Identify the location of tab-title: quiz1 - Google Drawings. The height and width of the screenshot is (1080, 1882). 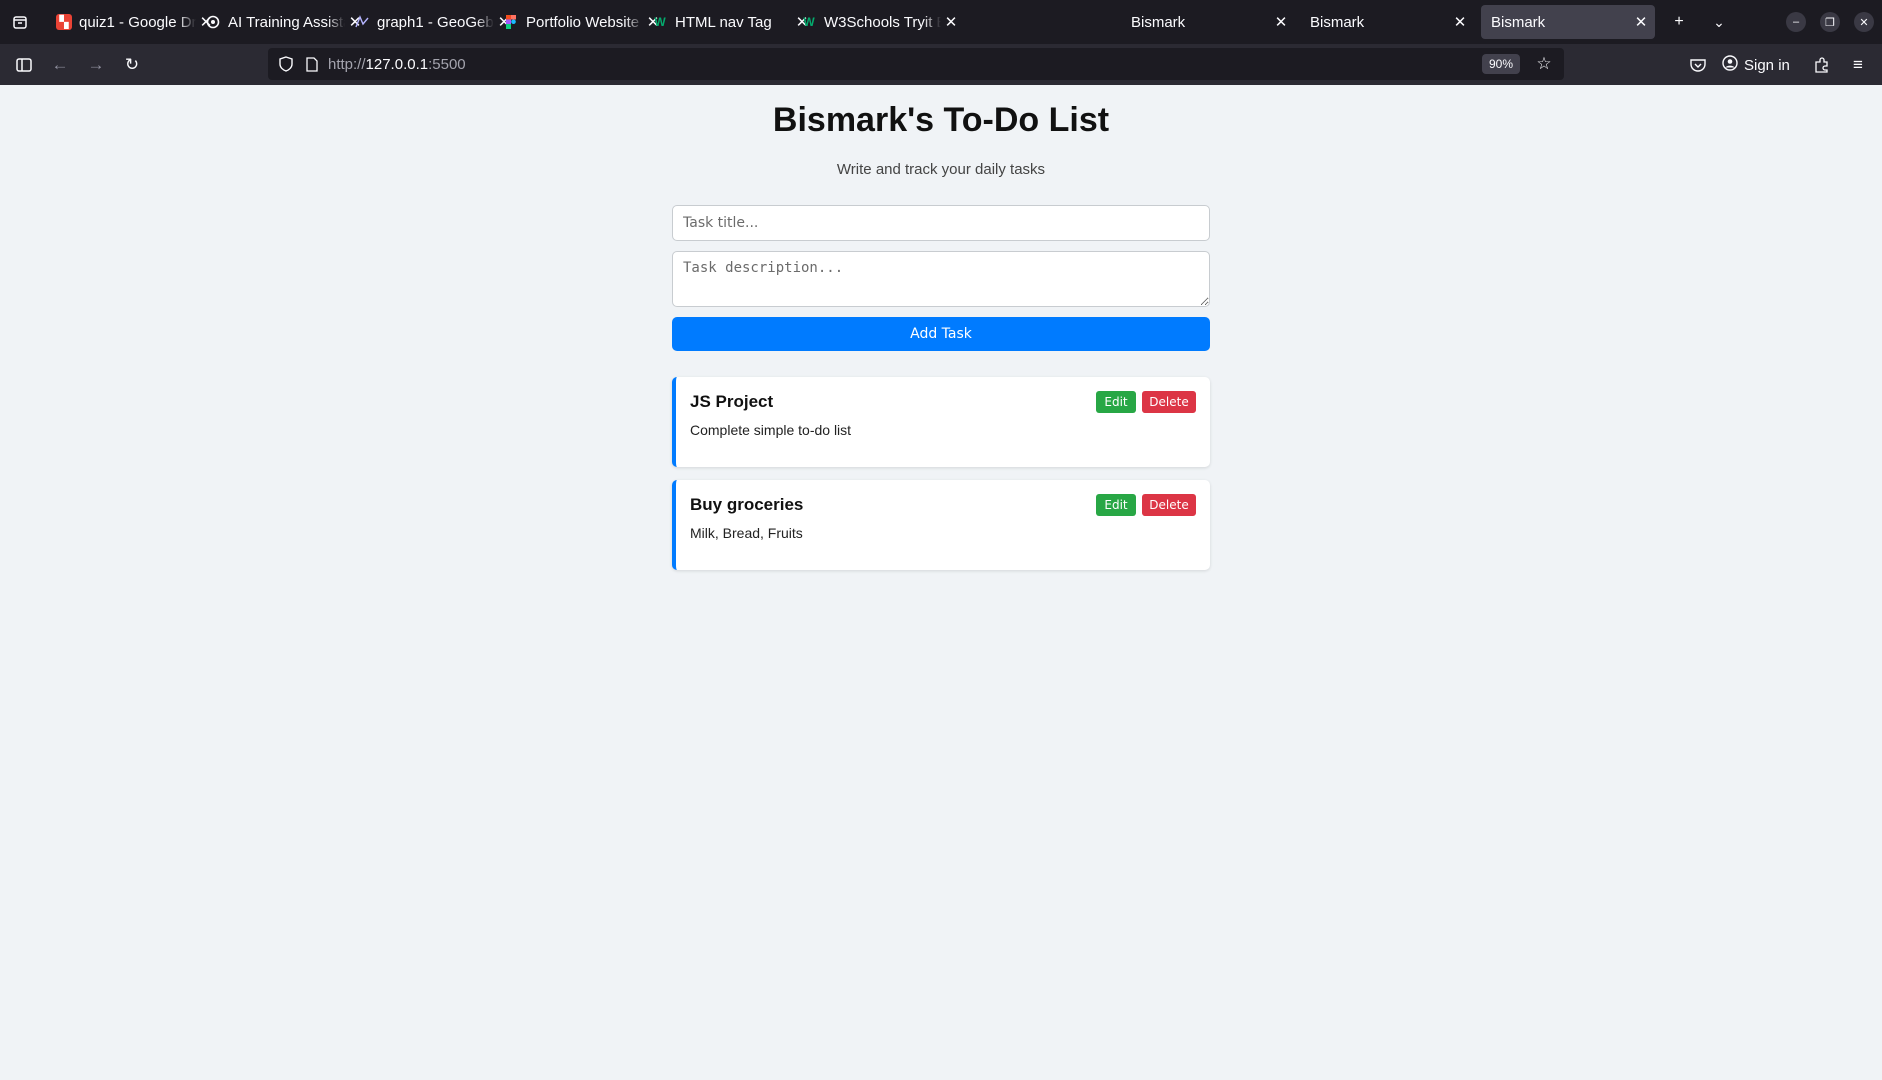
(137, 22).